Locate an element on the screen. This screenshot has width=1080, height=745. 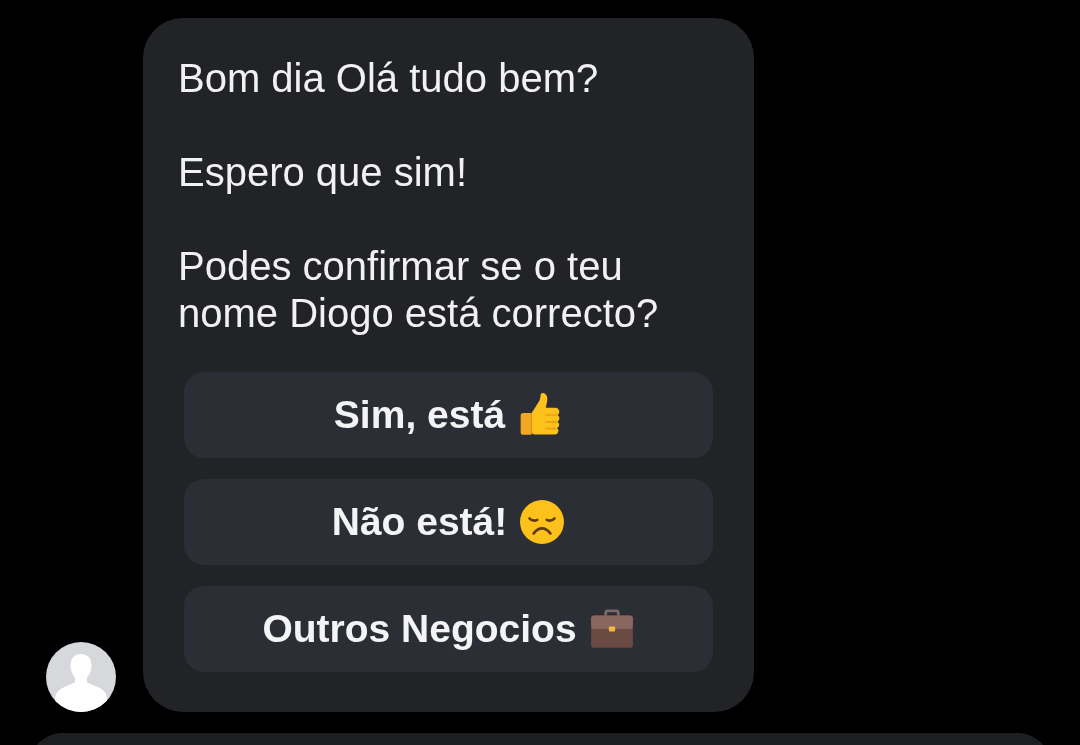
quick-reply-button: Outros Negocios is located at coordinates (448, 629).